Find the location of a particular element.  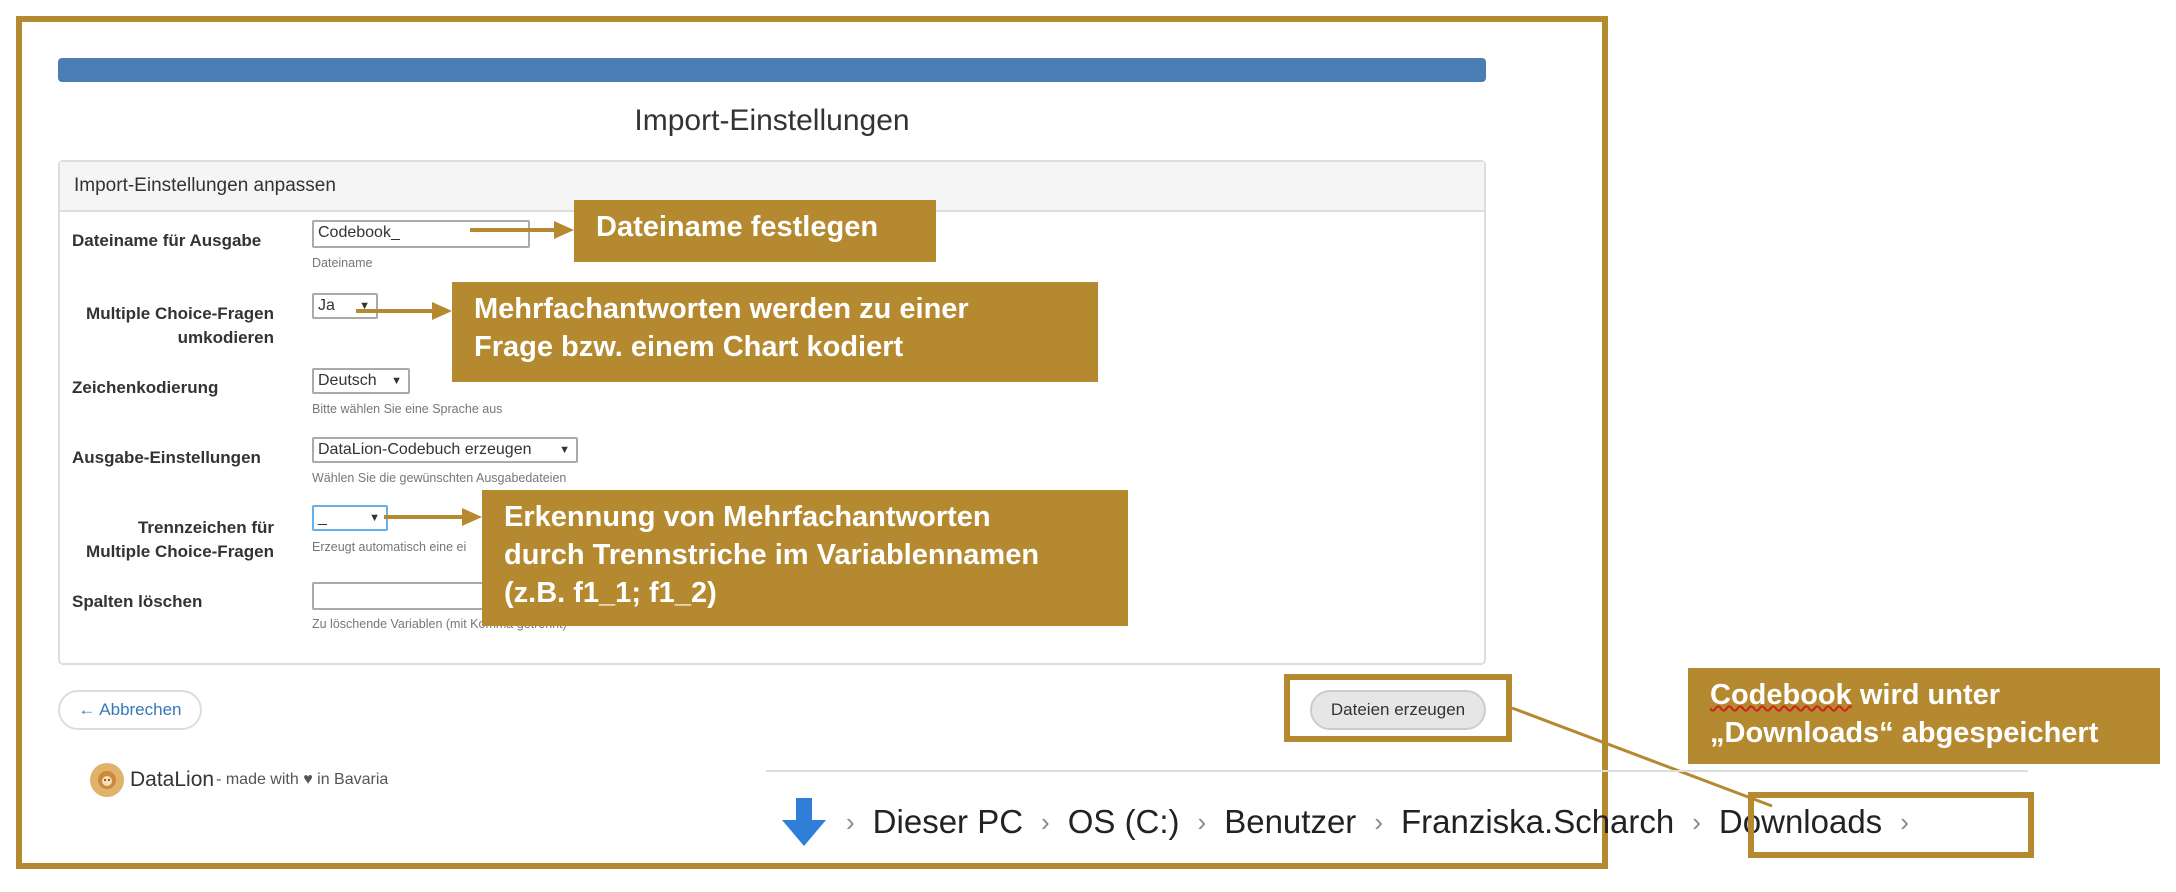

crumb-user: Franziska.Scharch is located at coordinates (1537, 822).